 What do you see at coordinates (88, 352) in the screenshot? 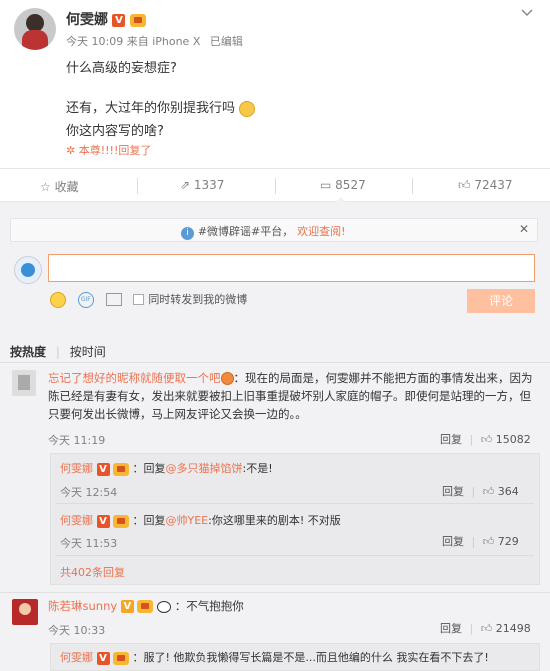
I see `sort-by-time: 按时间` at bounding box center [88, 352].